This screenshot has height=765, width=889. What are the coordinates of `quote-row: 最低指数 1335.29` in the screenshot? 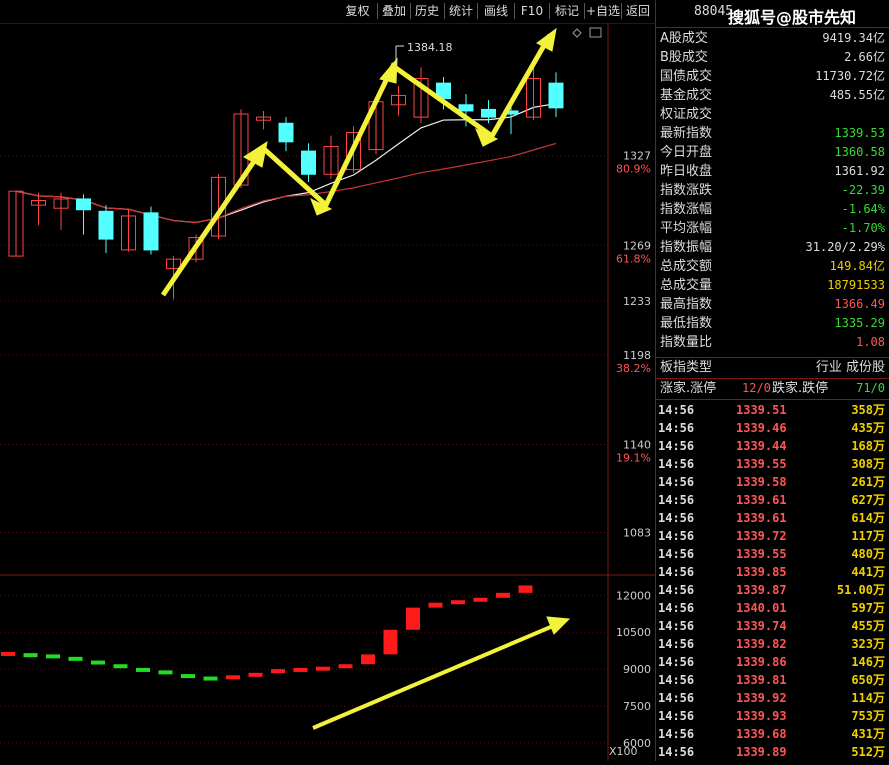 It's located at (771, 323).